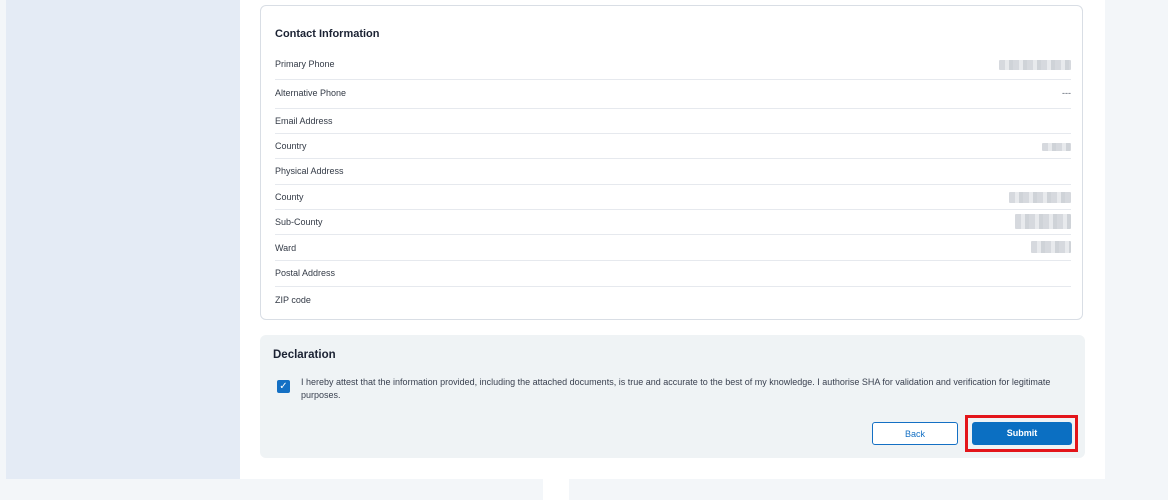  I want to click on bottom-strip, so click(556, 489).